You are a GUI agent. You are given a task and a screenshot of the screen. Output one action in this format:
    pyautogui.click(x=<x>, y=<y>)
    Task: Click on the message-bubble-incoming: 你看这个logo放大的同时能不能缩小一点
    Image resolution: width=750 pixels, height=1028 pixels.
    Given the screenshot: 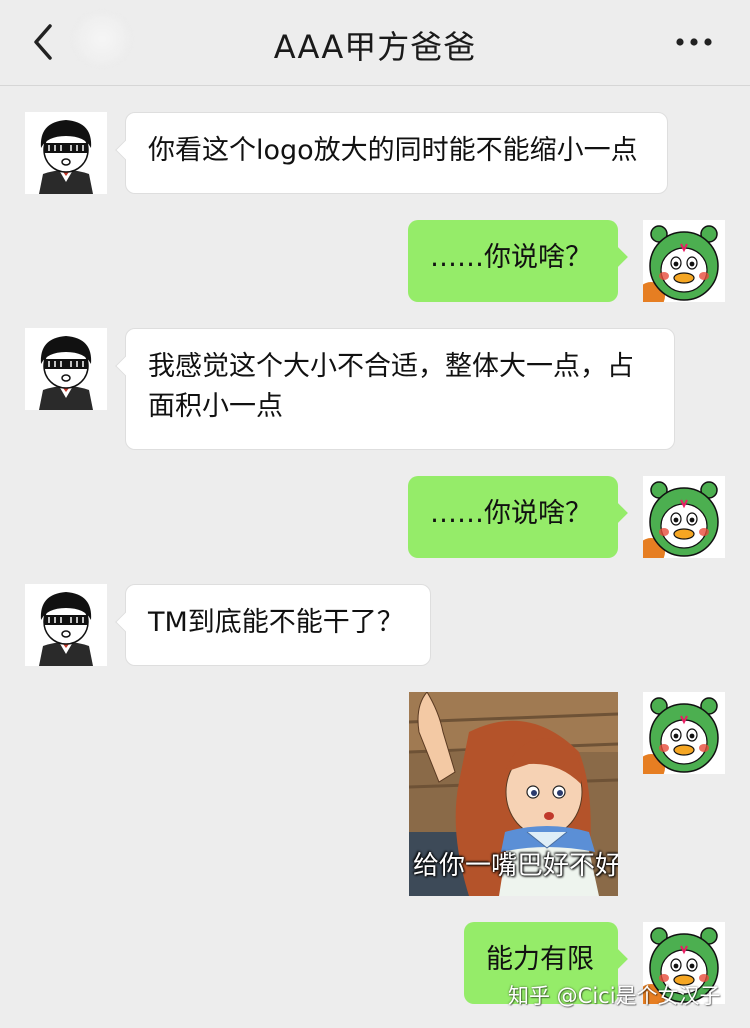 What is the action you would take?
    pyautogui.click(x=391, y=153)
    